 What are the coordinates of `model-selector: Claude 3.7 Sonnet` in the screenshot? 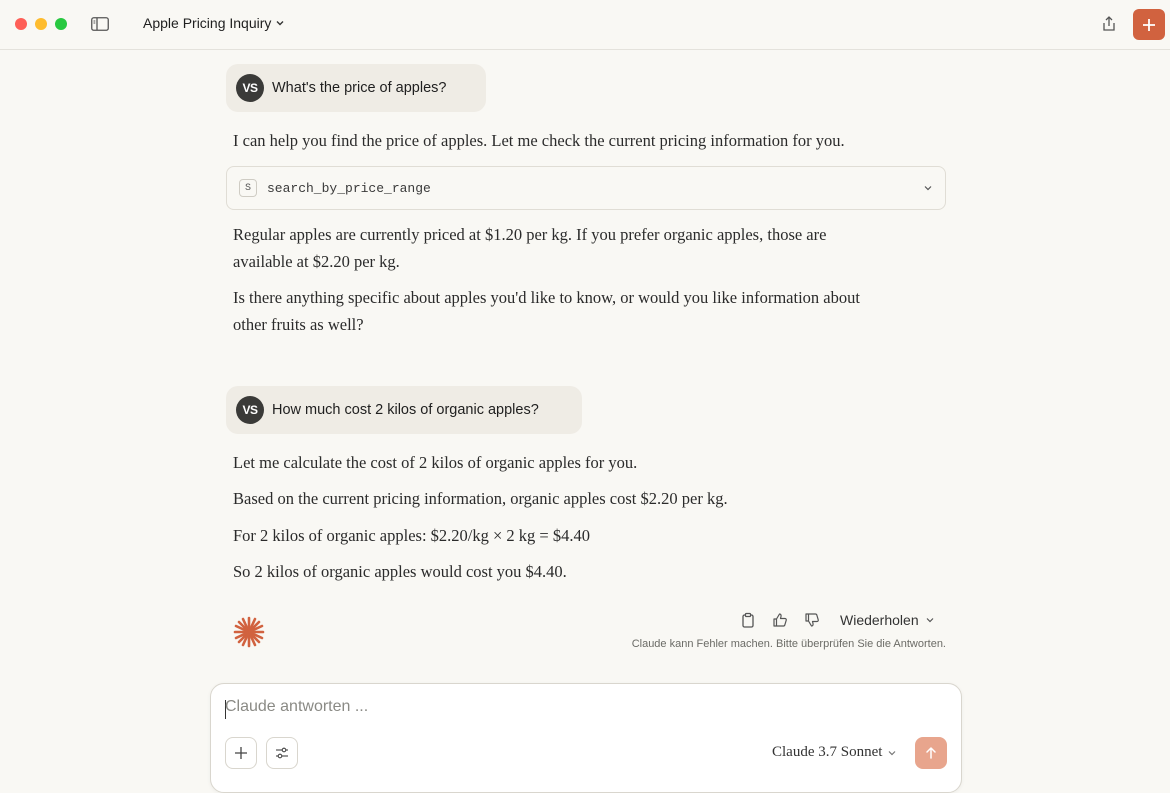 It's located at (834, 752).